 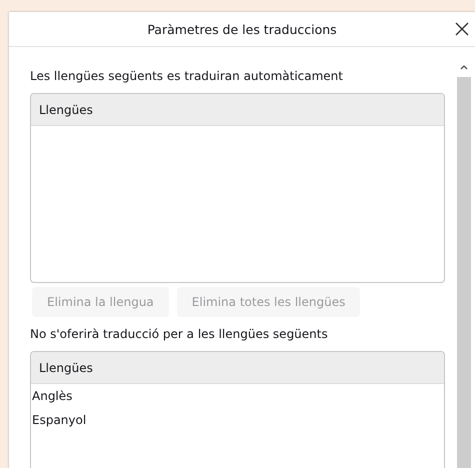 What do you see at coordinates (462, 29) in the screenshot?
I see `close-icon` at bounding box center [462, 29].